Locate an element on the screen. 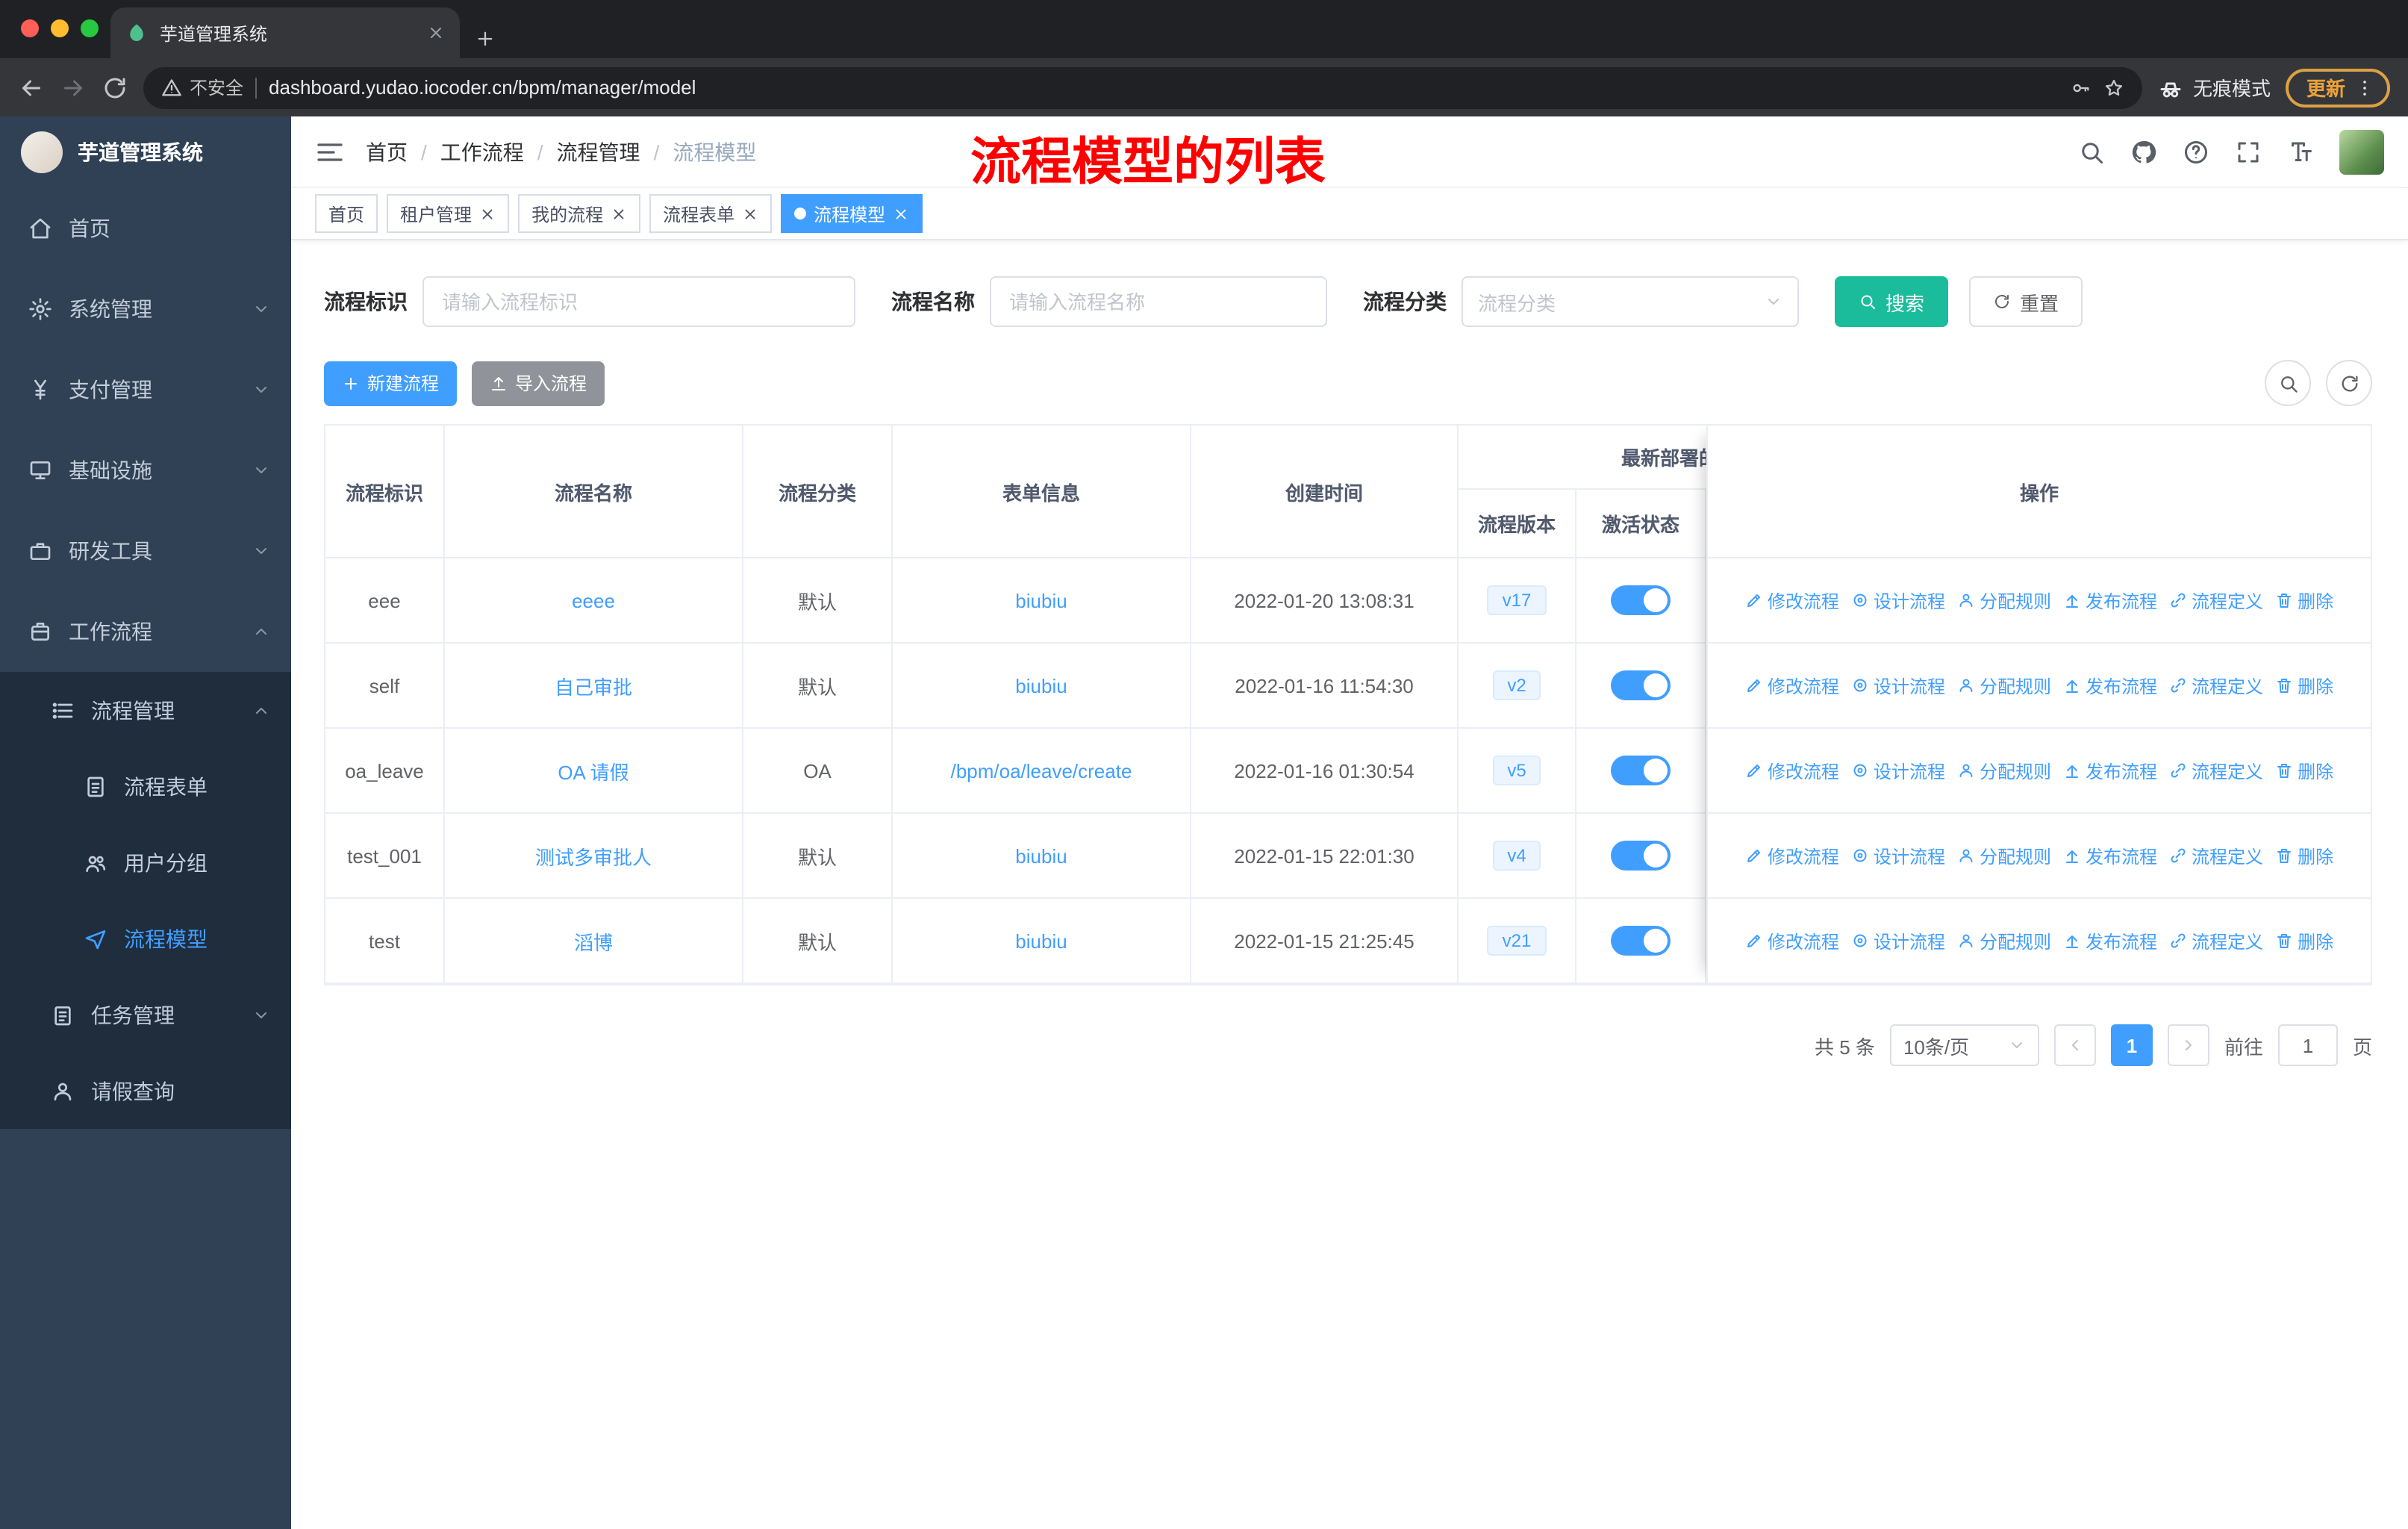  page-size-select: 10条/页 is located at coordinates (1964, 1045).